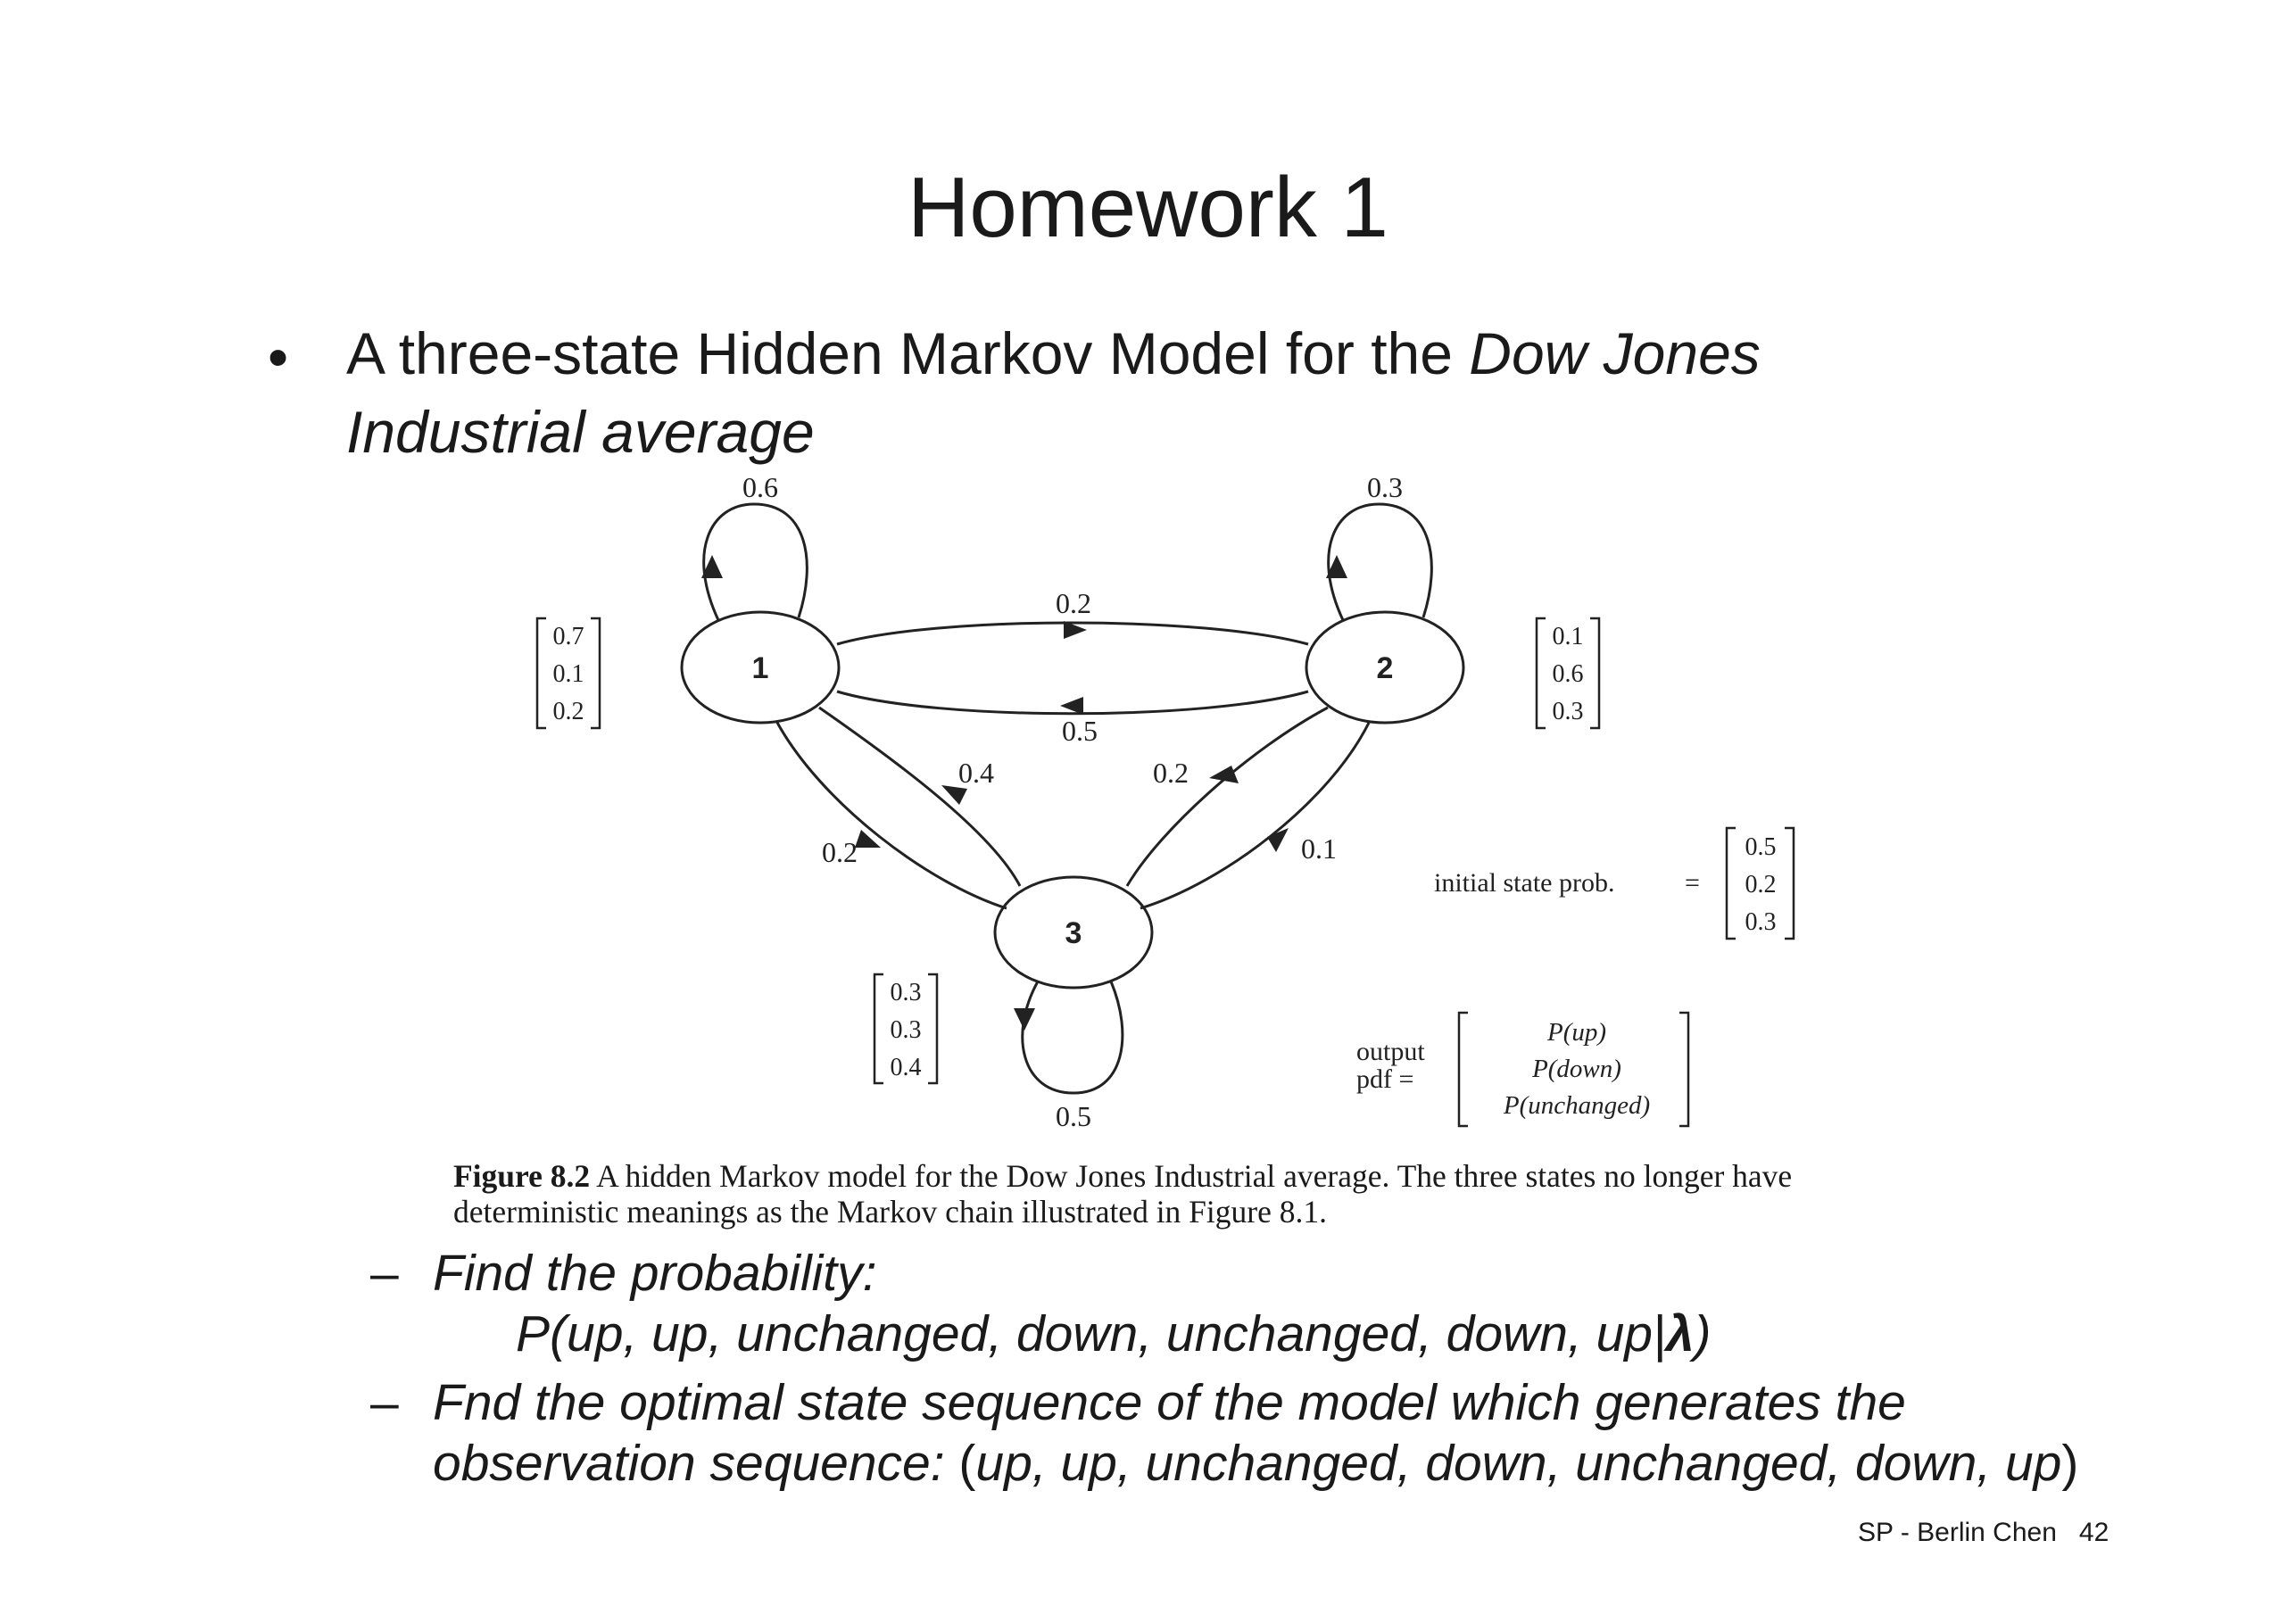 This screenshot has width=2296, height=1623. I want to click on state-2-output-2: 0.3, so click(1569, 711).